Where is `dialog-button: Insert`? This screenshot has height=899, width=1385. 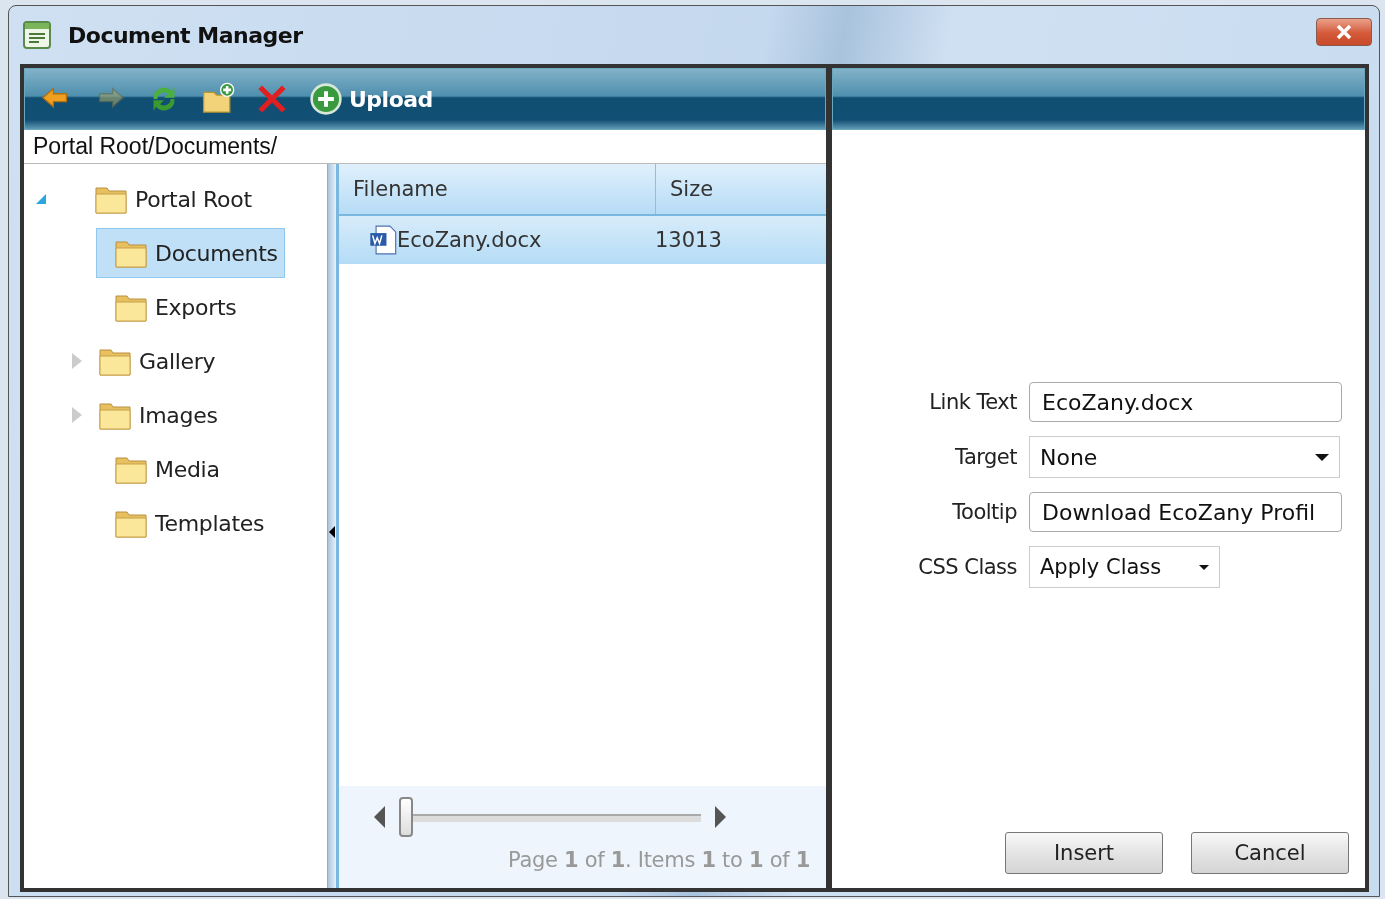 dialog-button: Insert is located at coordinates (1084, 853).